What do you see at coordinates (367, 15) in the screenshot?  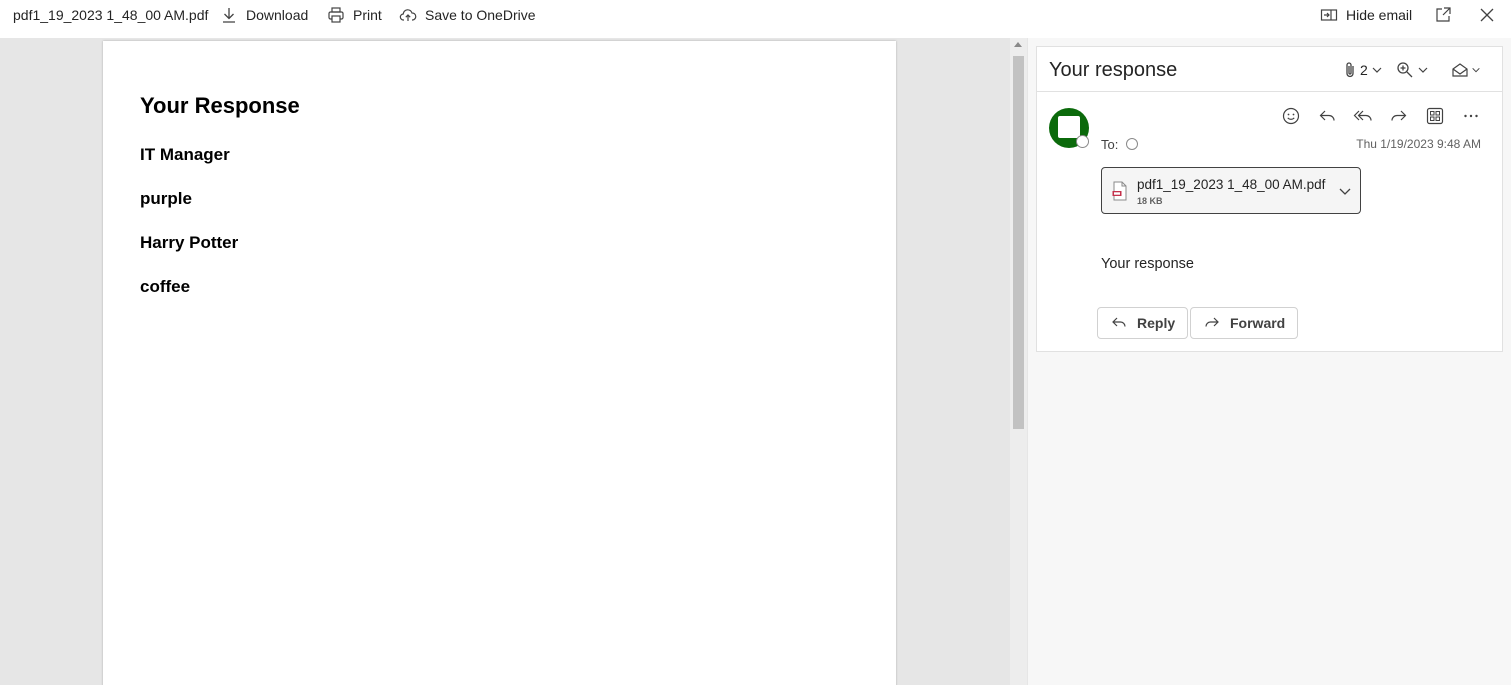 I see `print-label: Print` at bounding box center [367, 15].